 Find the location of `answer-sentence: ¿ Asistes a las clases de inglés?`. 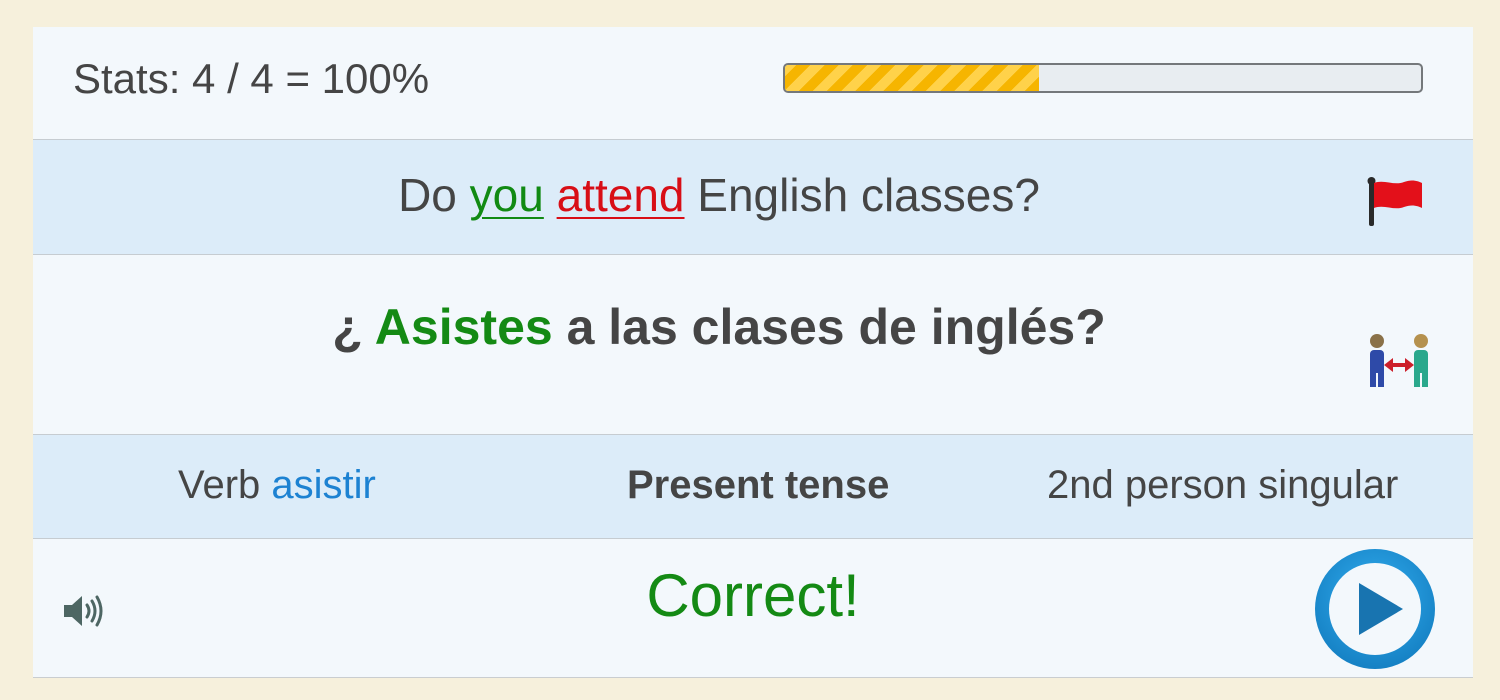

answer-sentence: ¿ Asistes a las clases de inglés? is located at coordinates (719, 327).